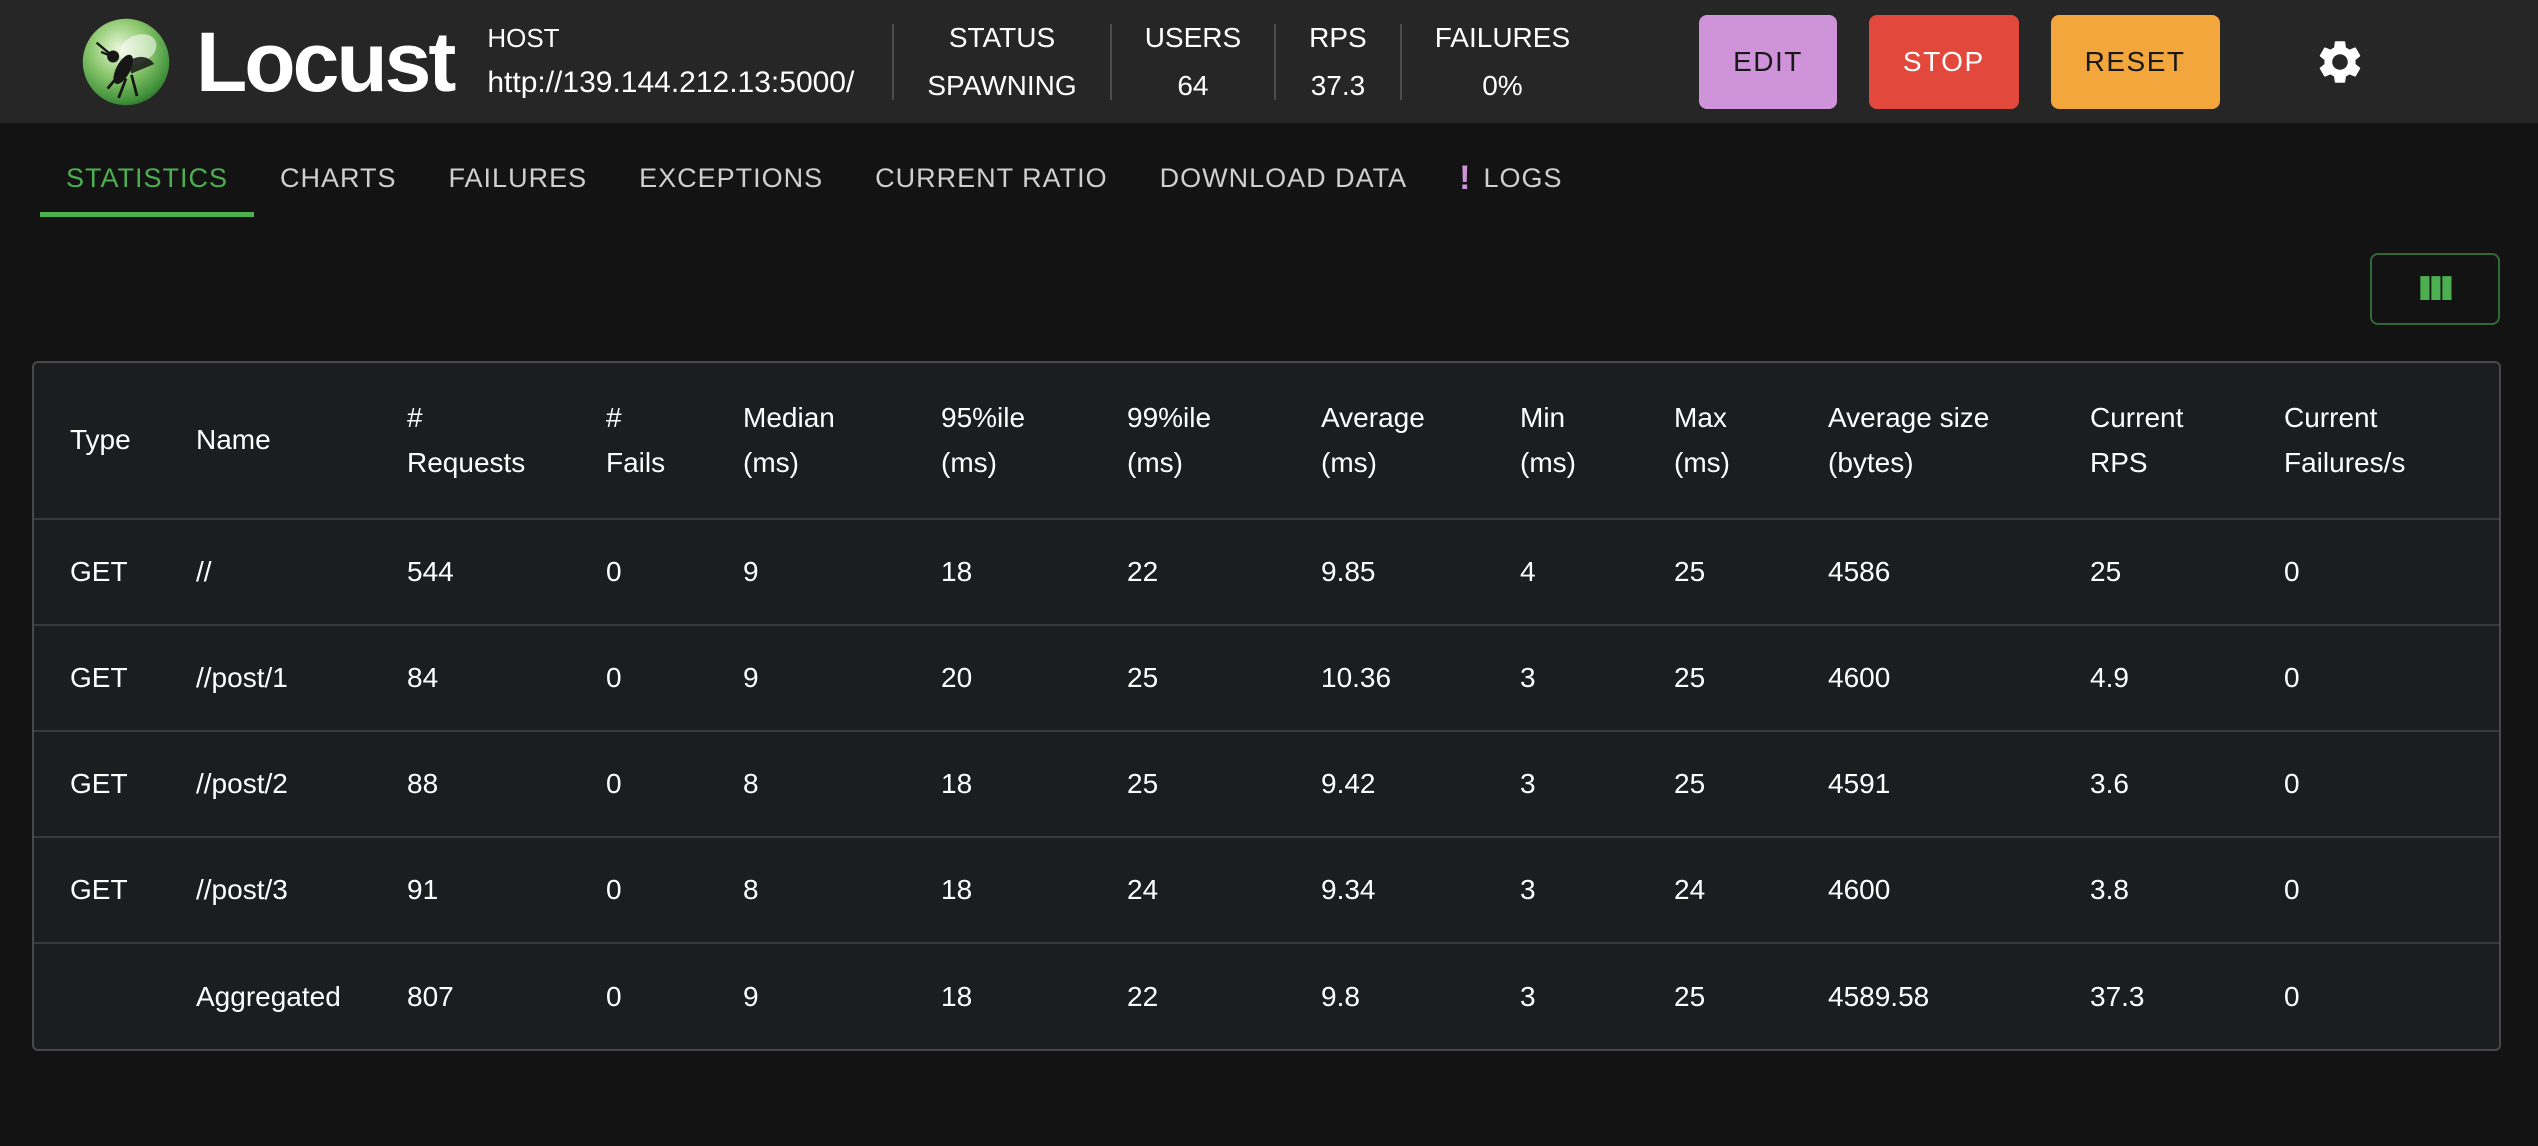 The width and height of the screenshot is (2538, 1146). What do you see at coordinates (1510, 181) in the screenshot?
I see `tab-logs: ! LOGS` at bounding box center [1510, 181].